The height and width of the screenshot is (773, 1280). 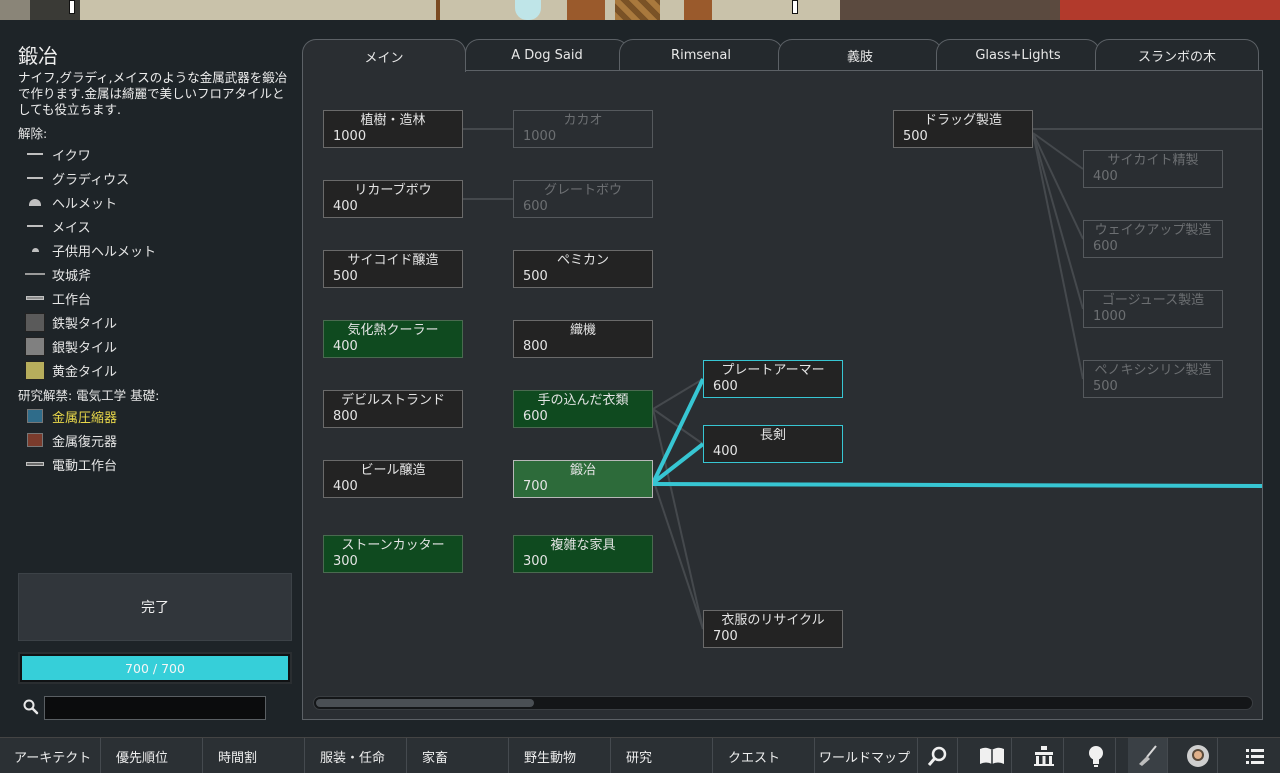 What do you see at coordinates (155, 708) in the screenshot?
I see `research-search-input` at bounding box center [155, 708].